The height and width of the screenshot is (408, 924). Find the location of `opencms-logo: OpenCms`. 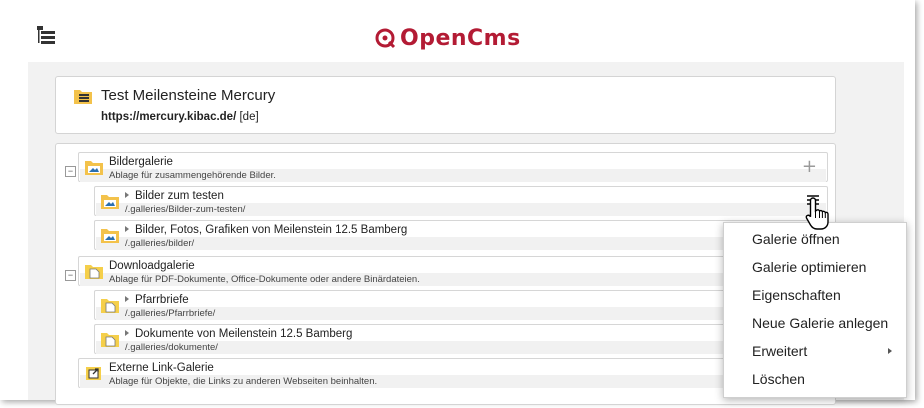

opencms-logo: OpenCms is located at coordinates (447, 38).